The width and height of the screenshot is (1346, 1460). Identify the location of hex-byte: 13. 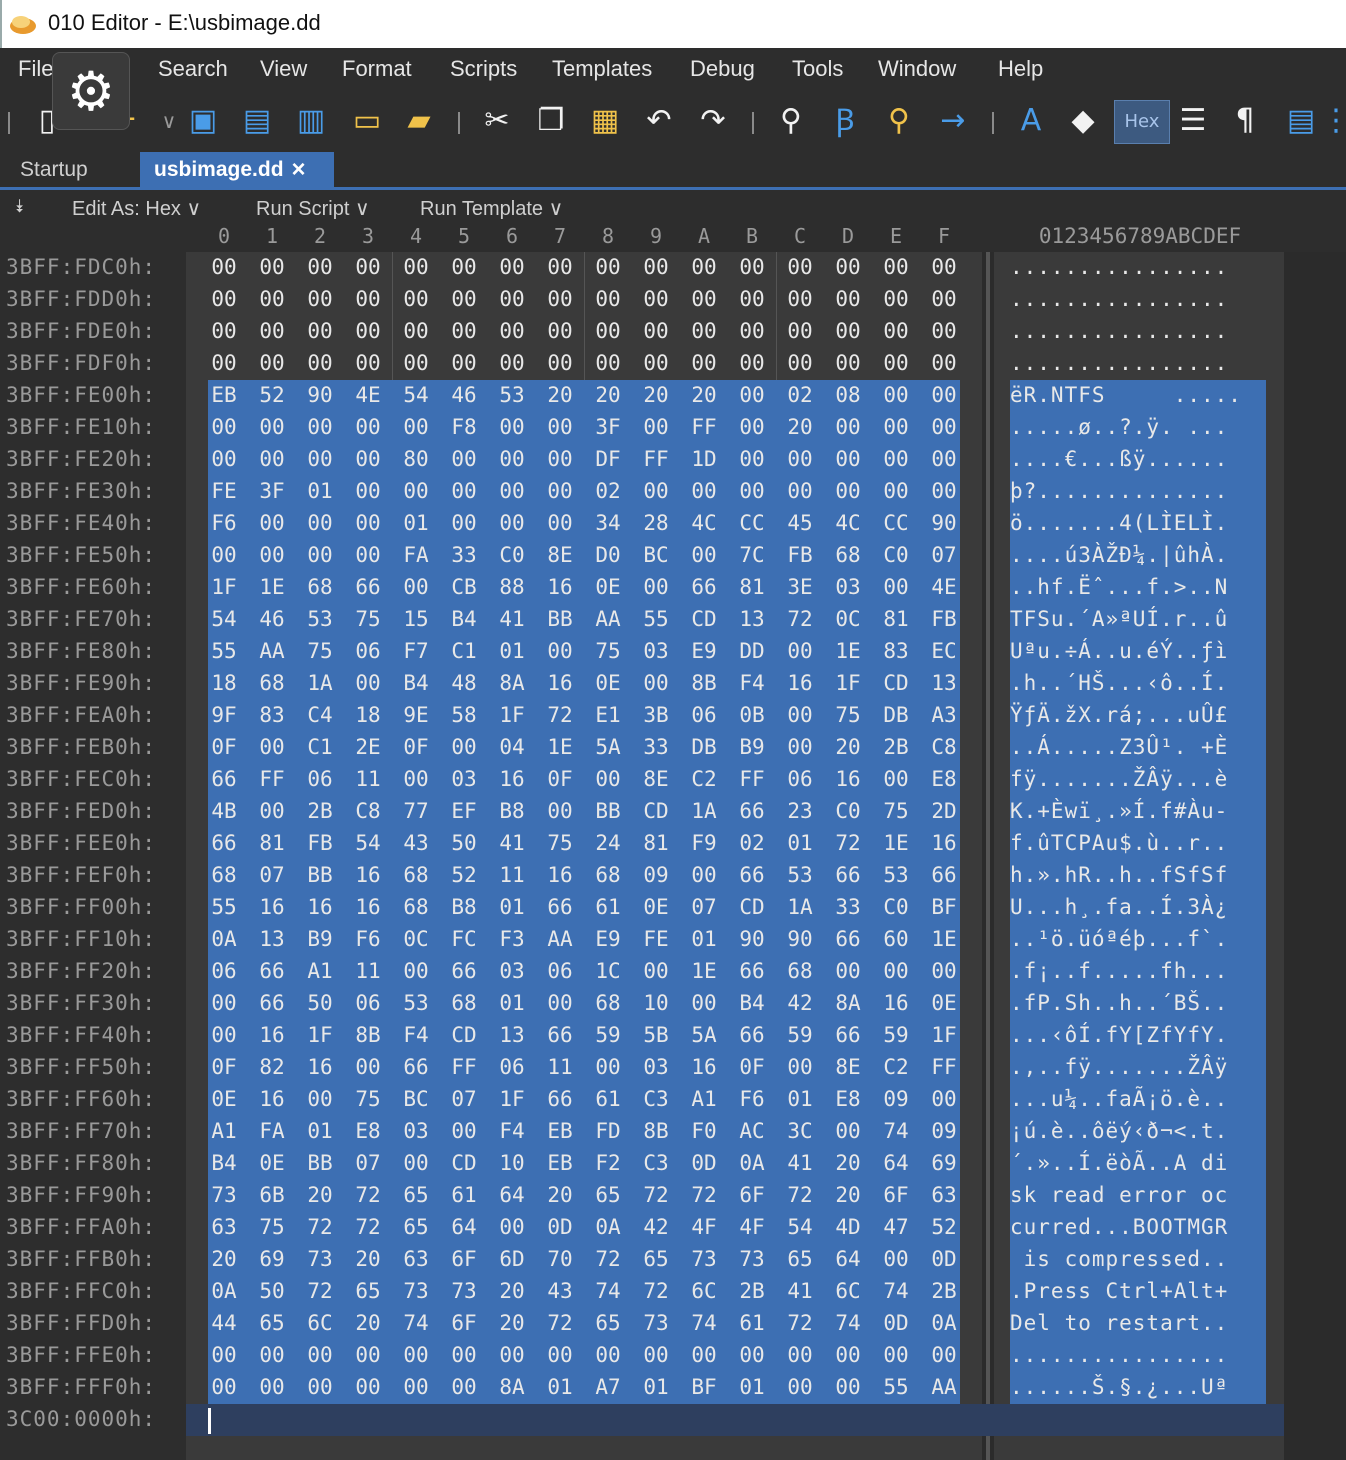
(272, 939).